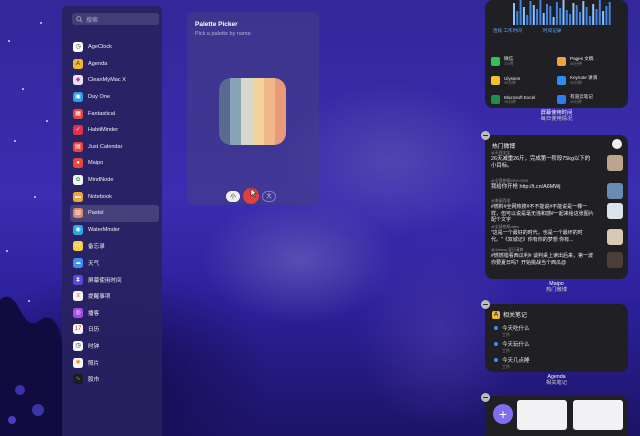 This screenshot has height=436, width=640. Describe the element at coordinates (94, 313) in the screenshot. I see `sidebar-app-label: 播客` at that location.